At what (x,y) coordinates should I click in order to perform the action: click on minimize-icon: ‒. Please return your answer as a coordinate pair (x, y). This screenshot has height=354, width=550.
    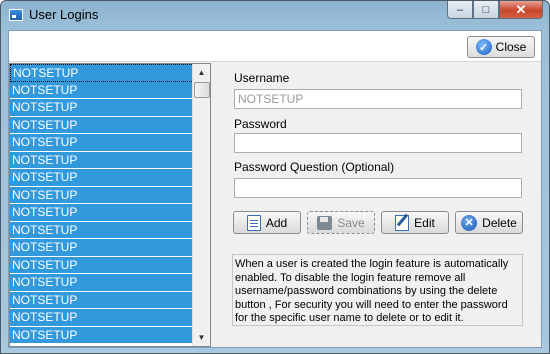
    Looking at the image, I should click on (460, 9).